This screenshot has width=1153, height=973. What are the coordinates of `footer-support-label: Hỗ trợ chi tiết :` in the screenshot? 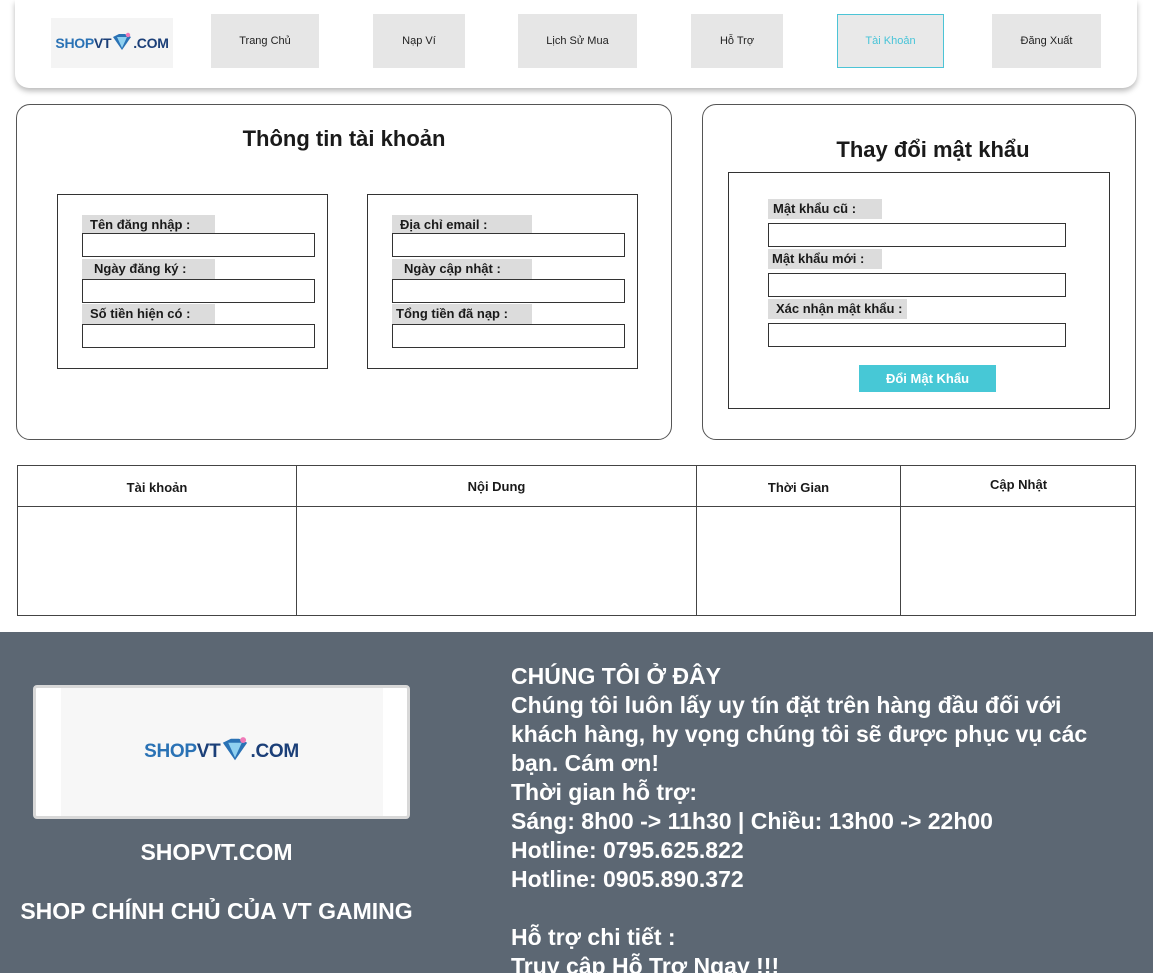 It's located at (593, 937).